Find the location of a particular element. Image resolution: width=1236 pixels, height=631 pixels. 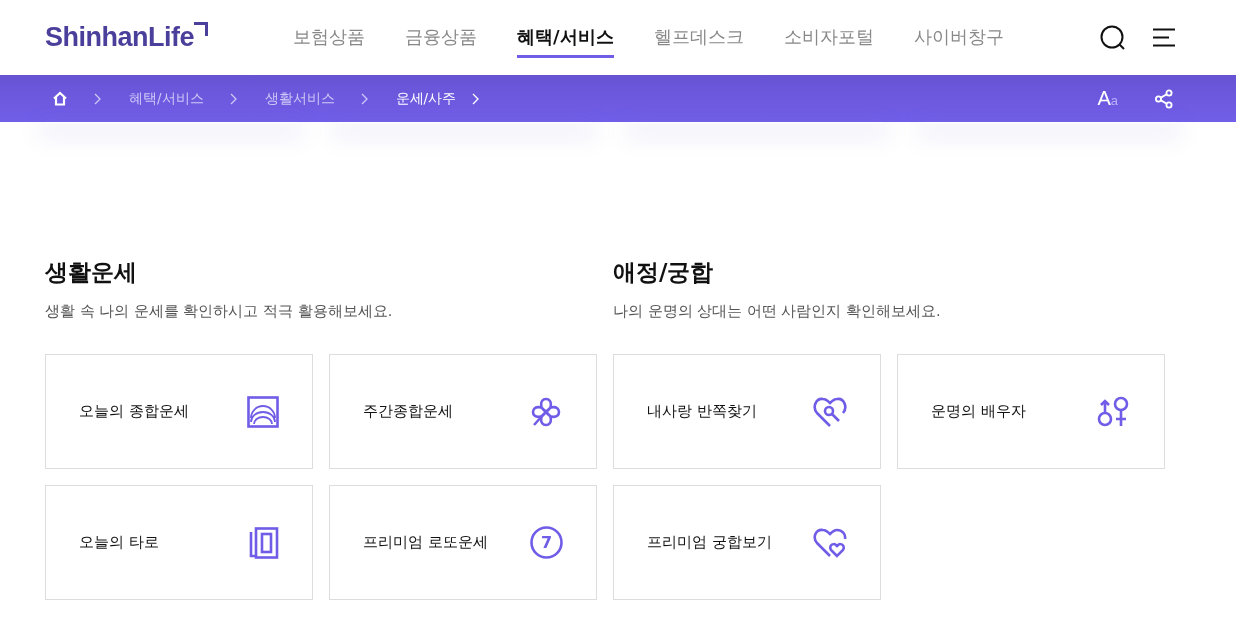

service-card: 프리미엄 로또운세 7 is located at coordinates (463, 542).